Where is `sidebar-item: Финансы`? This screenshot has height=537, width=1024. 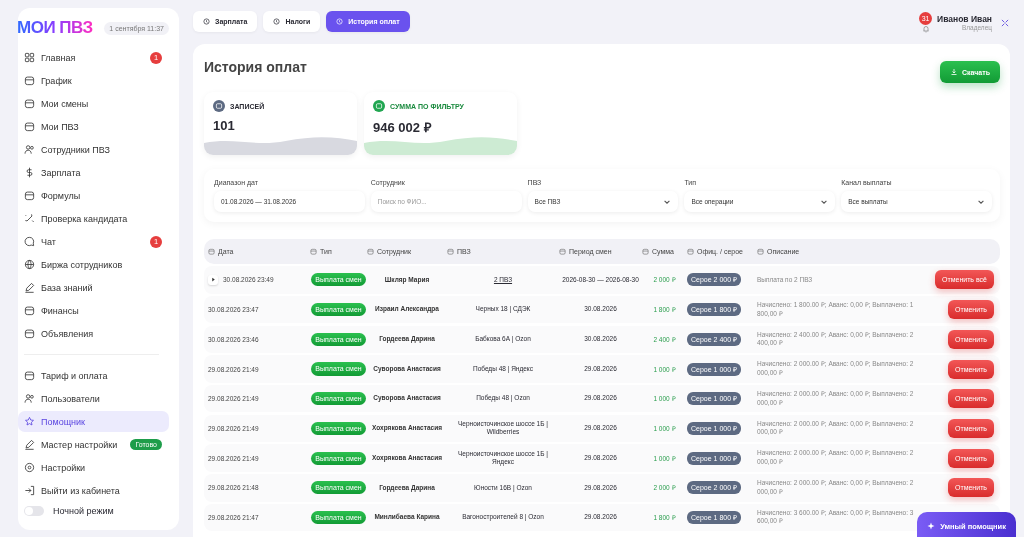
sidebar-item: Финансы is located at coordinates (93, 310).